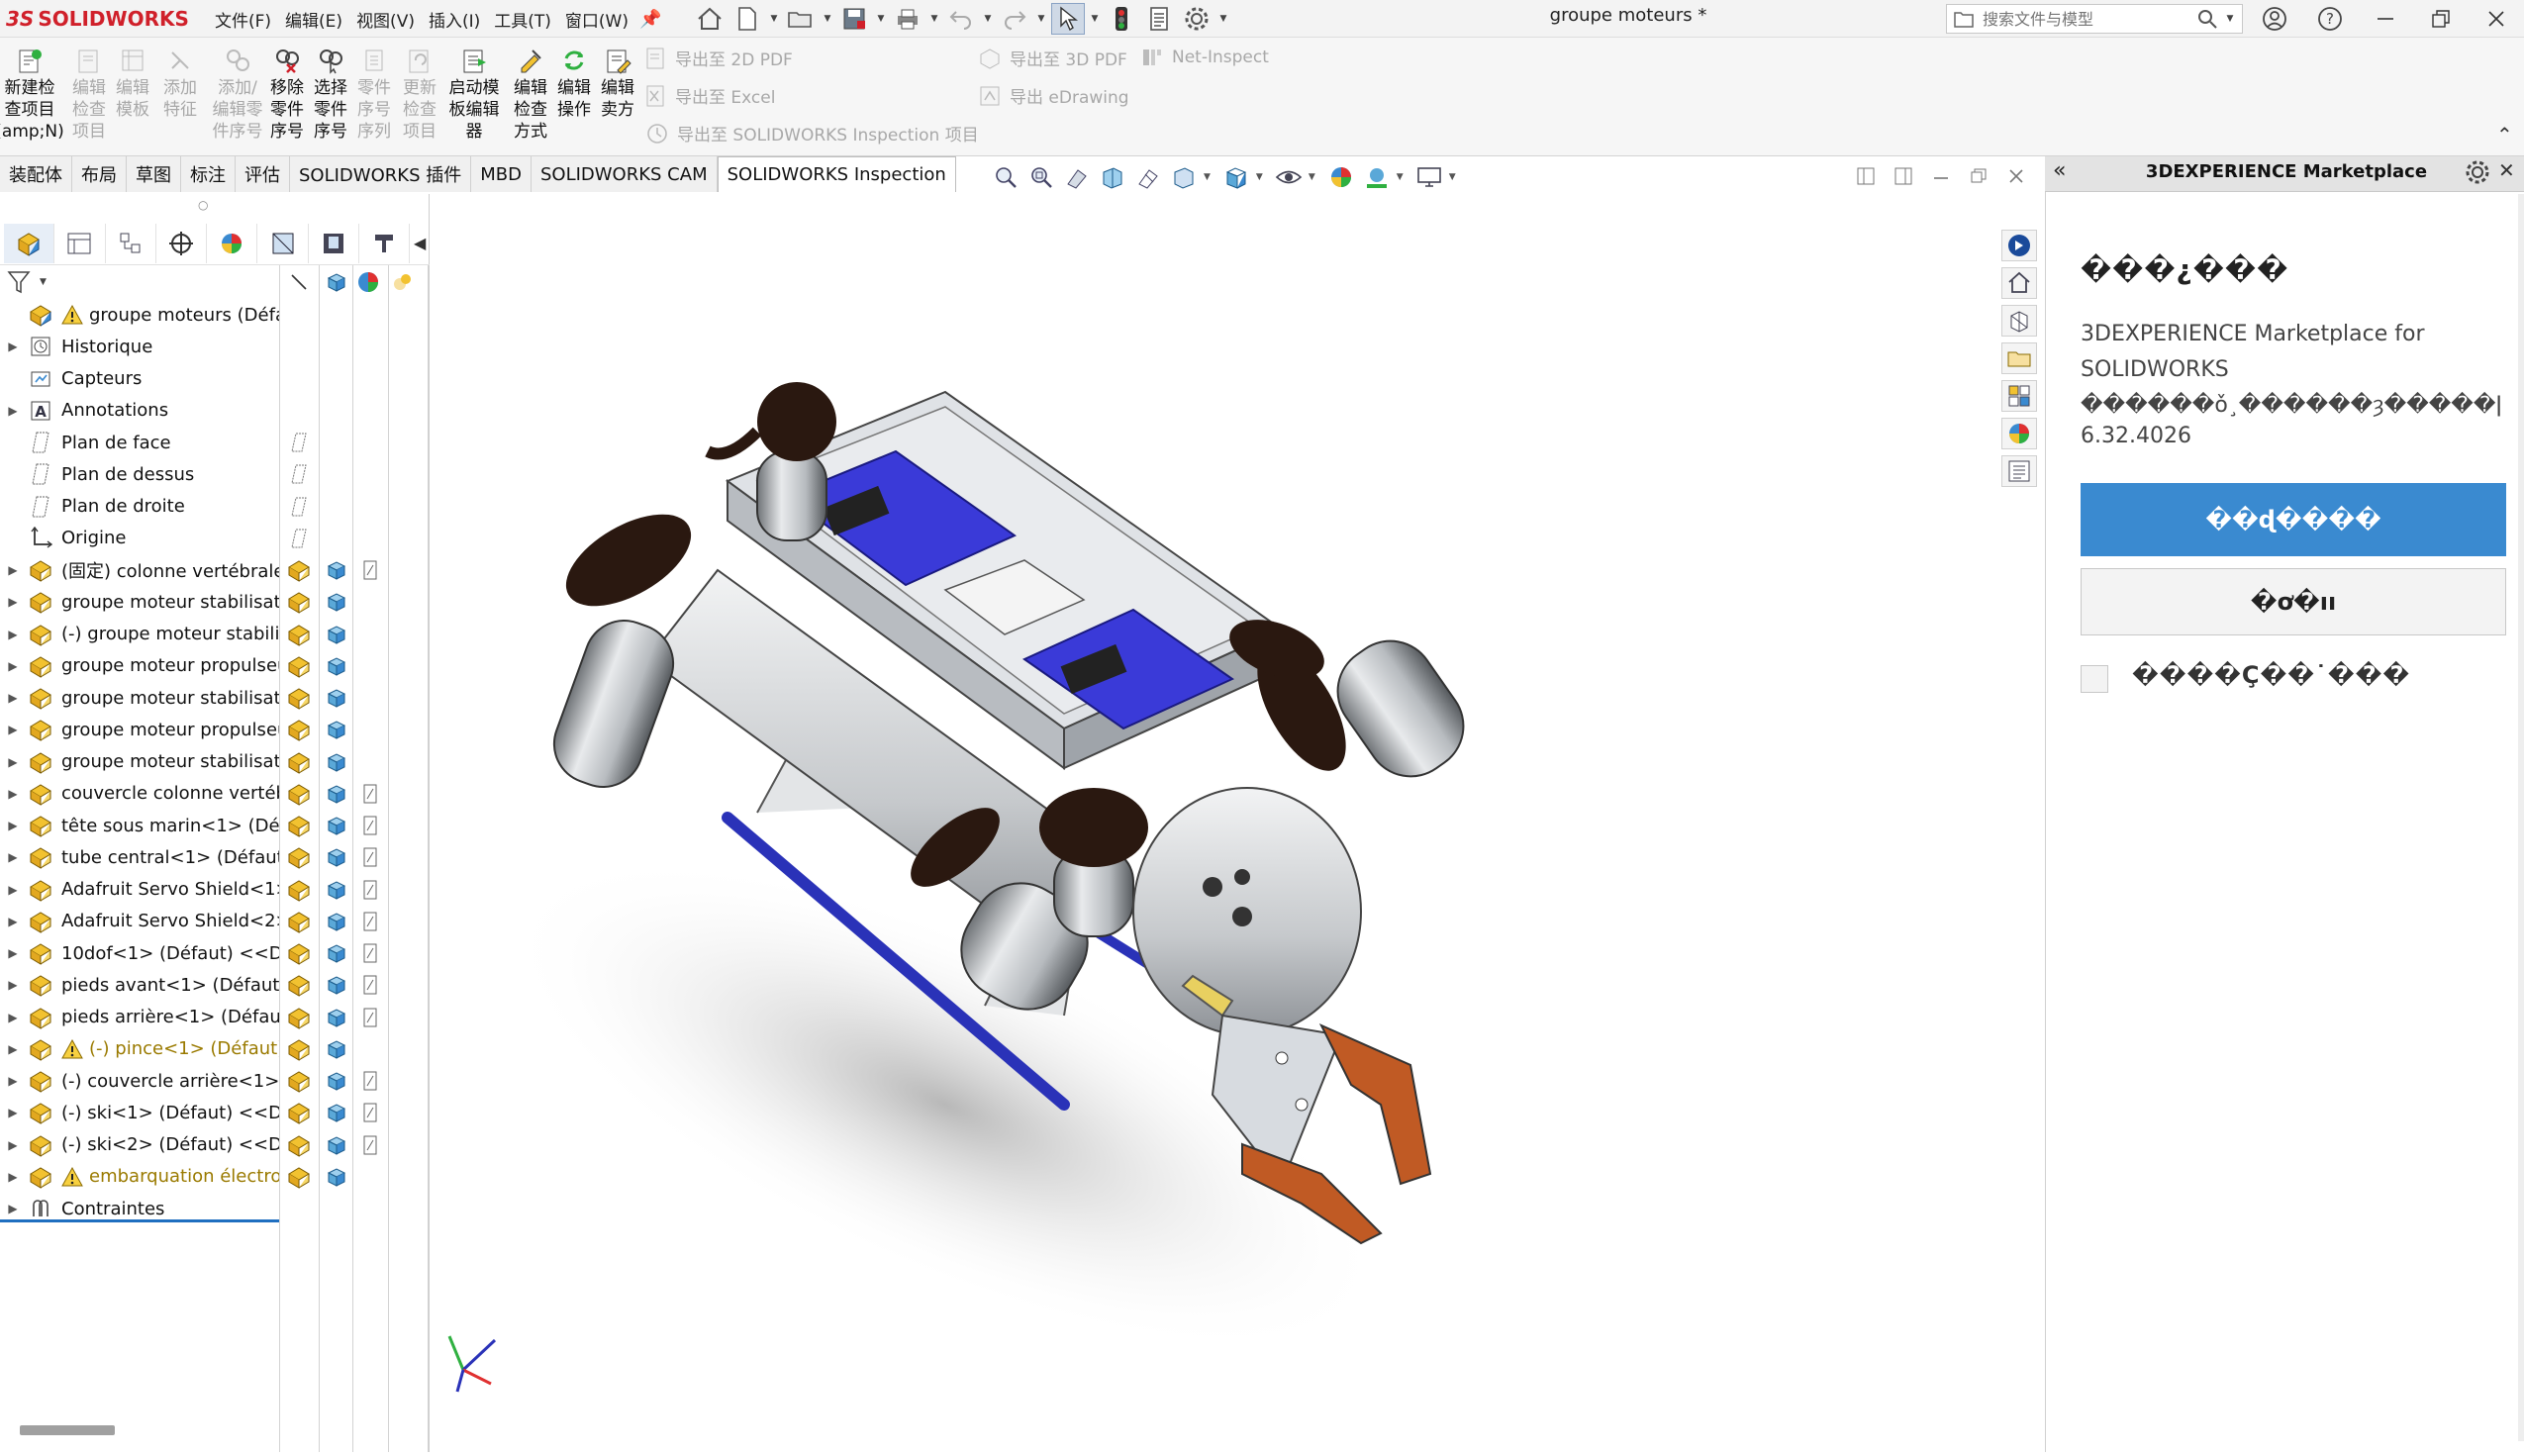  I want to click on tree-item-history: ▶ Historique, so click(139, 346).